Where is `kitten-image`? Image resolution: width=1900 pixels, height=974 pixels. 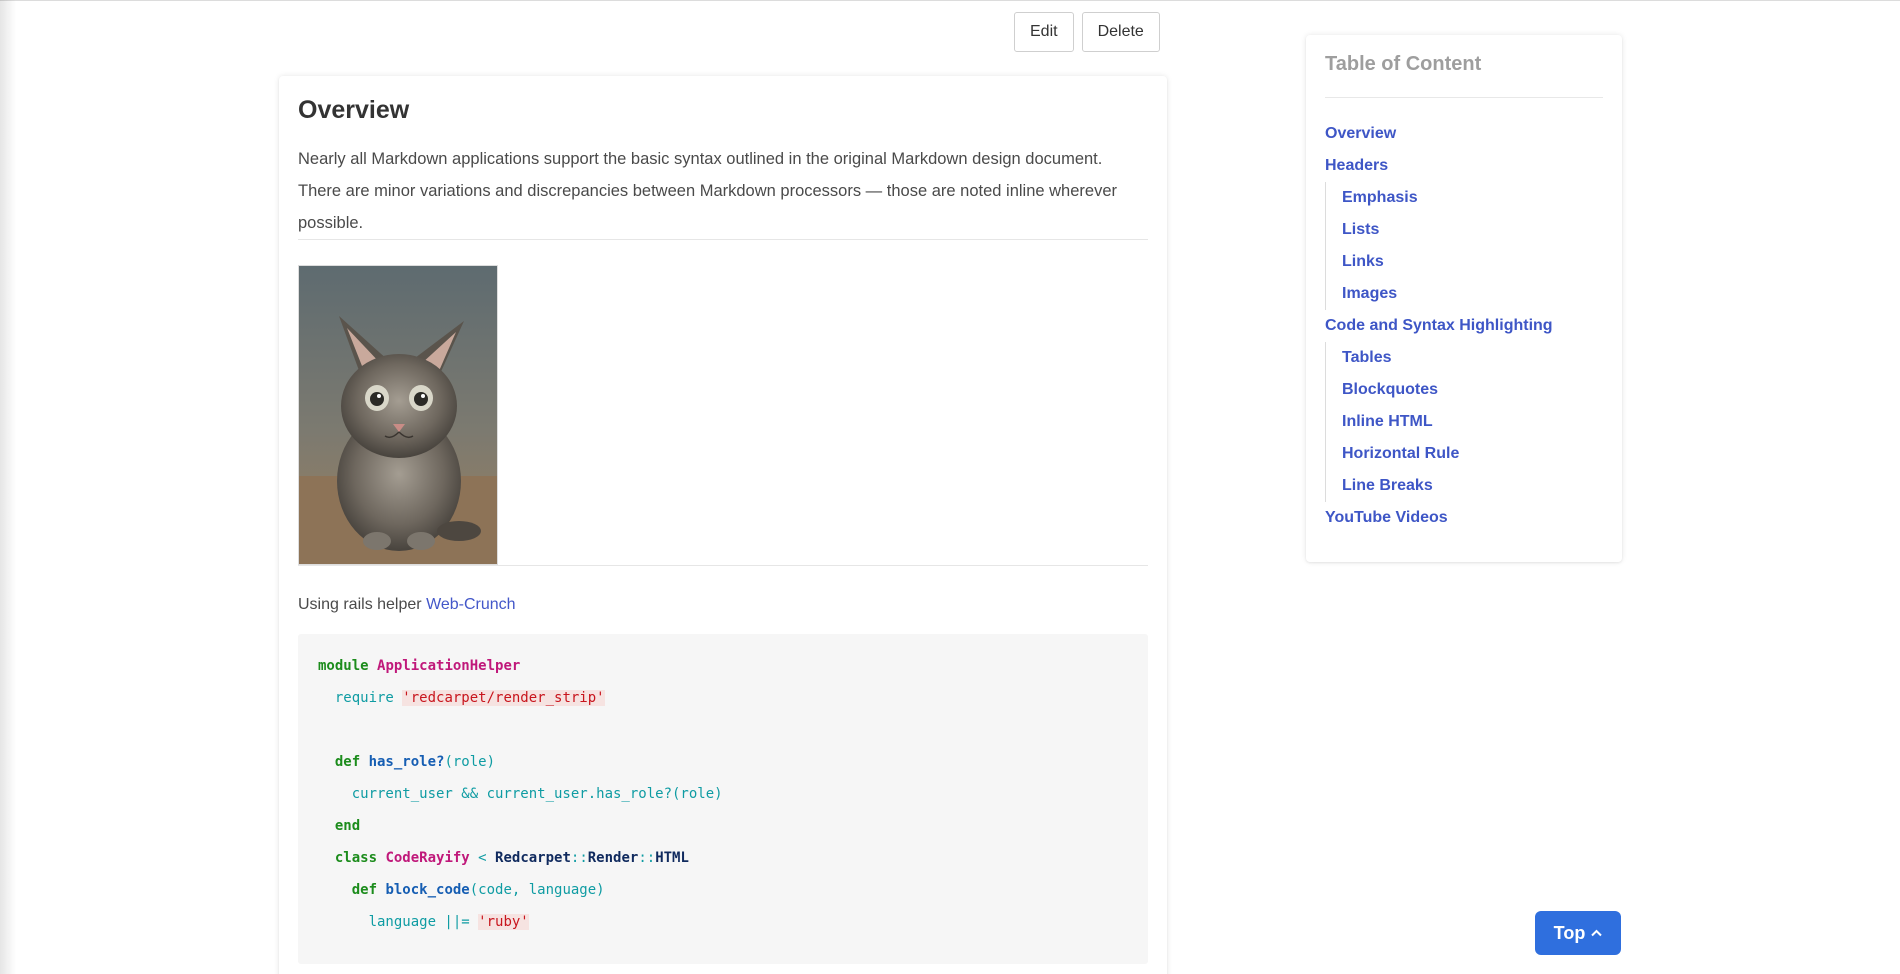
kitten-image is located at coordinates (398, 415).